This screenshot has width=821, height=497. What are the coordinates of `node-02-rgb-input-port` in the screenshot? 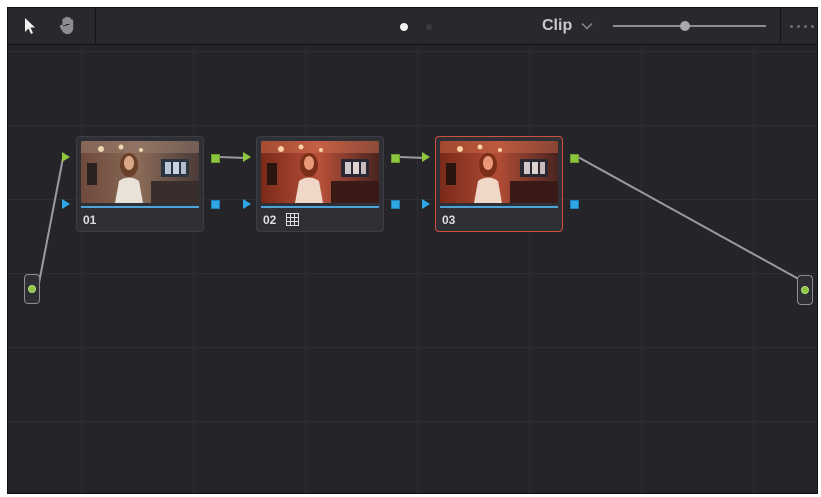 It's located at (247, 157).